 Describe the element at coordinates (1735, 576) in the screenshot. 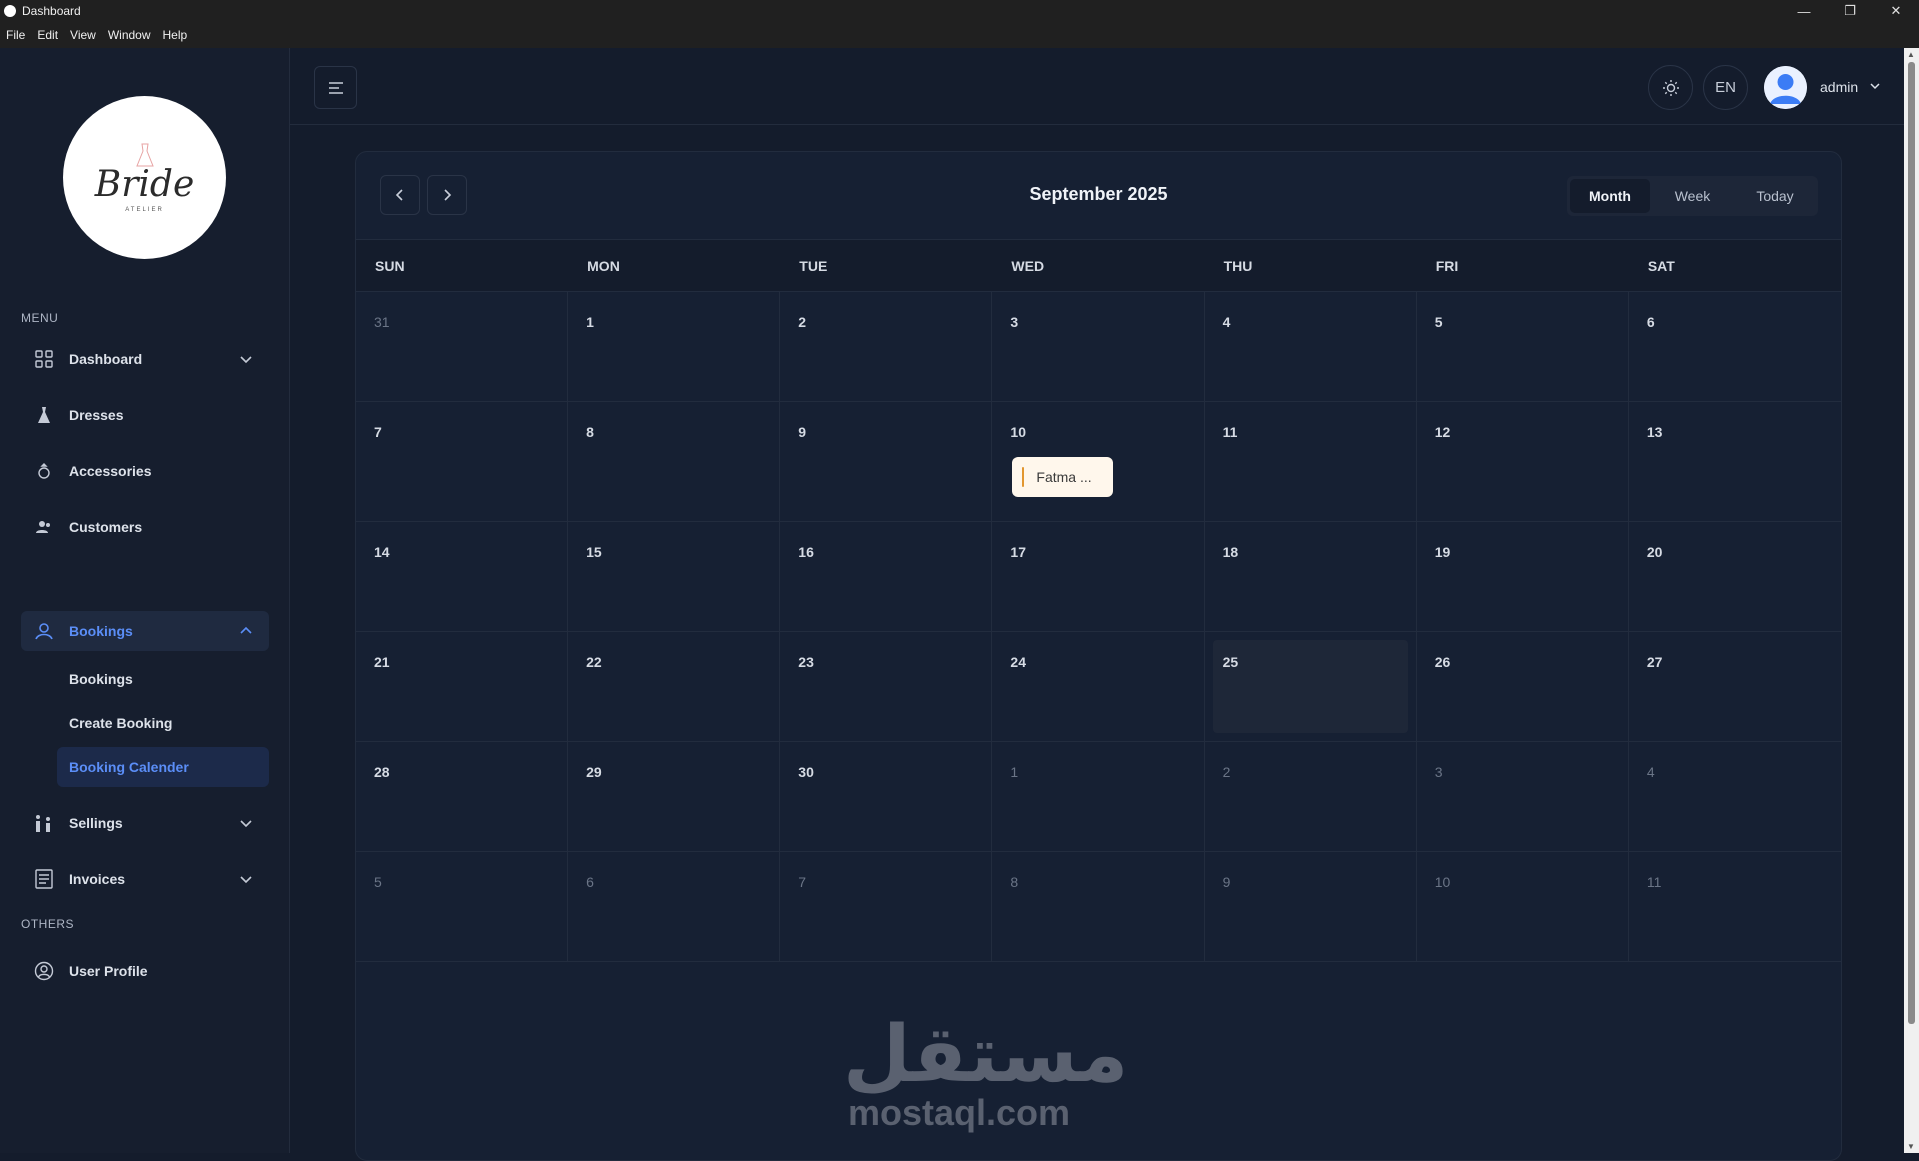

I see `calendar-day-cell: 20` at that location.